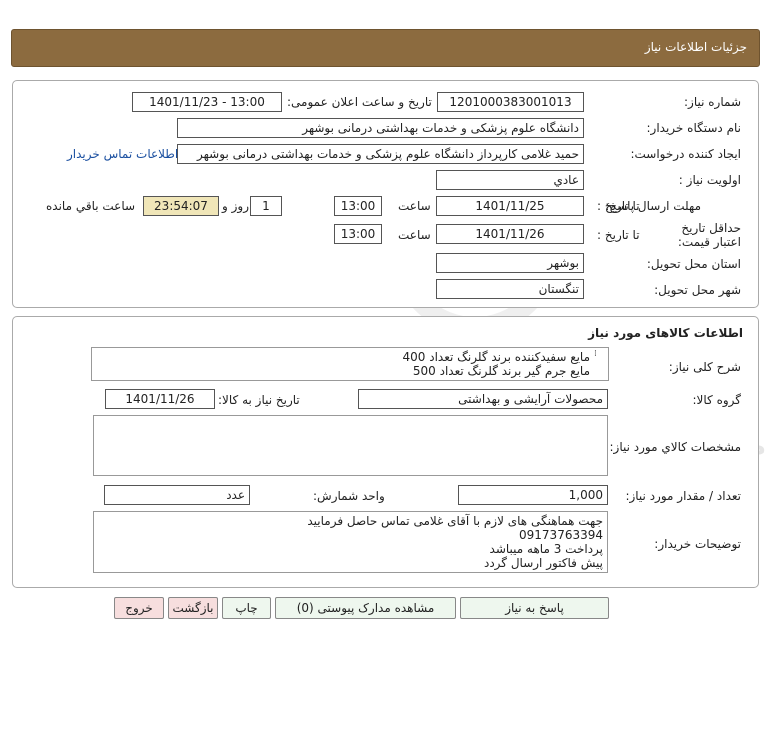 The width and height of the screenshot is (770, 745). I want to click on remaining-time-field: 23:54:07, so click(181, 206).